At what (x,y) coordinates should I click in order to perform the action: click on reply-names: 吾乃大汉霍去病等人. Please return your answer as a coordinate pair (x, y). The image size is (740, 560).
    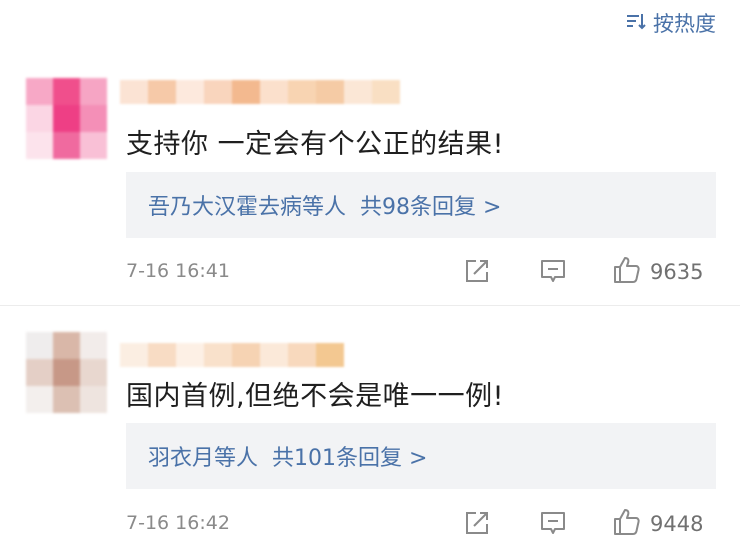
    Looking at the image, I should click on (247, 207).